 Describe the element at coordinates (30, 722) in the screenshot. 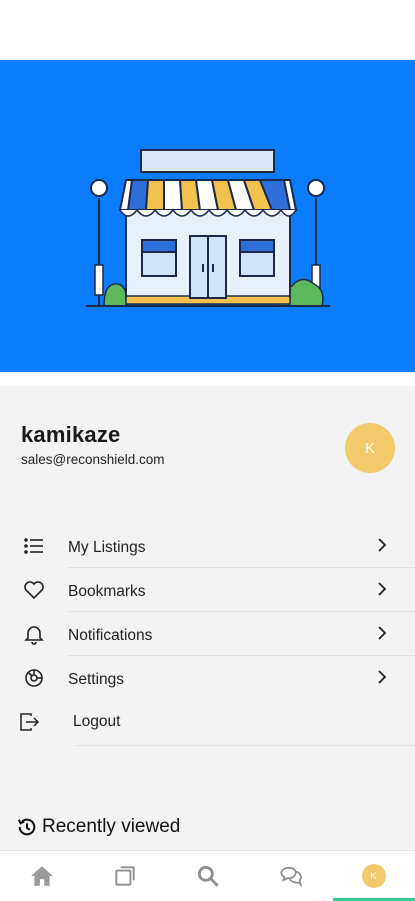

I see `logout-icon` at that location.